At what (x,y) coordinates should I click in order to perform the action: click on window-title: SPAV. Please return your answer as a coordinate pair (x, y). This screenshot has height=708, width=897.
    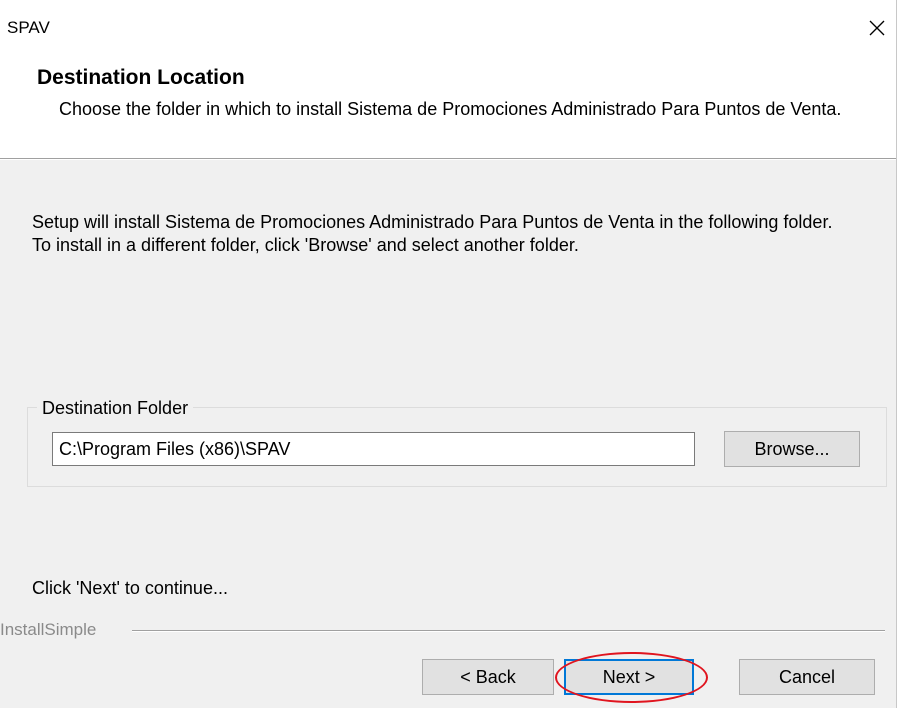
    Looking at the image, I should click on (28, 27).